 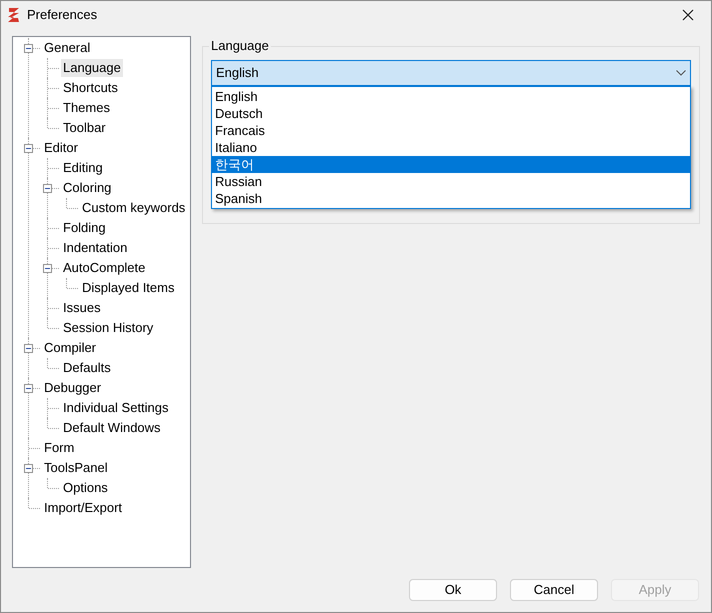 I want to click on close-icon, so click(x=688, y=14).